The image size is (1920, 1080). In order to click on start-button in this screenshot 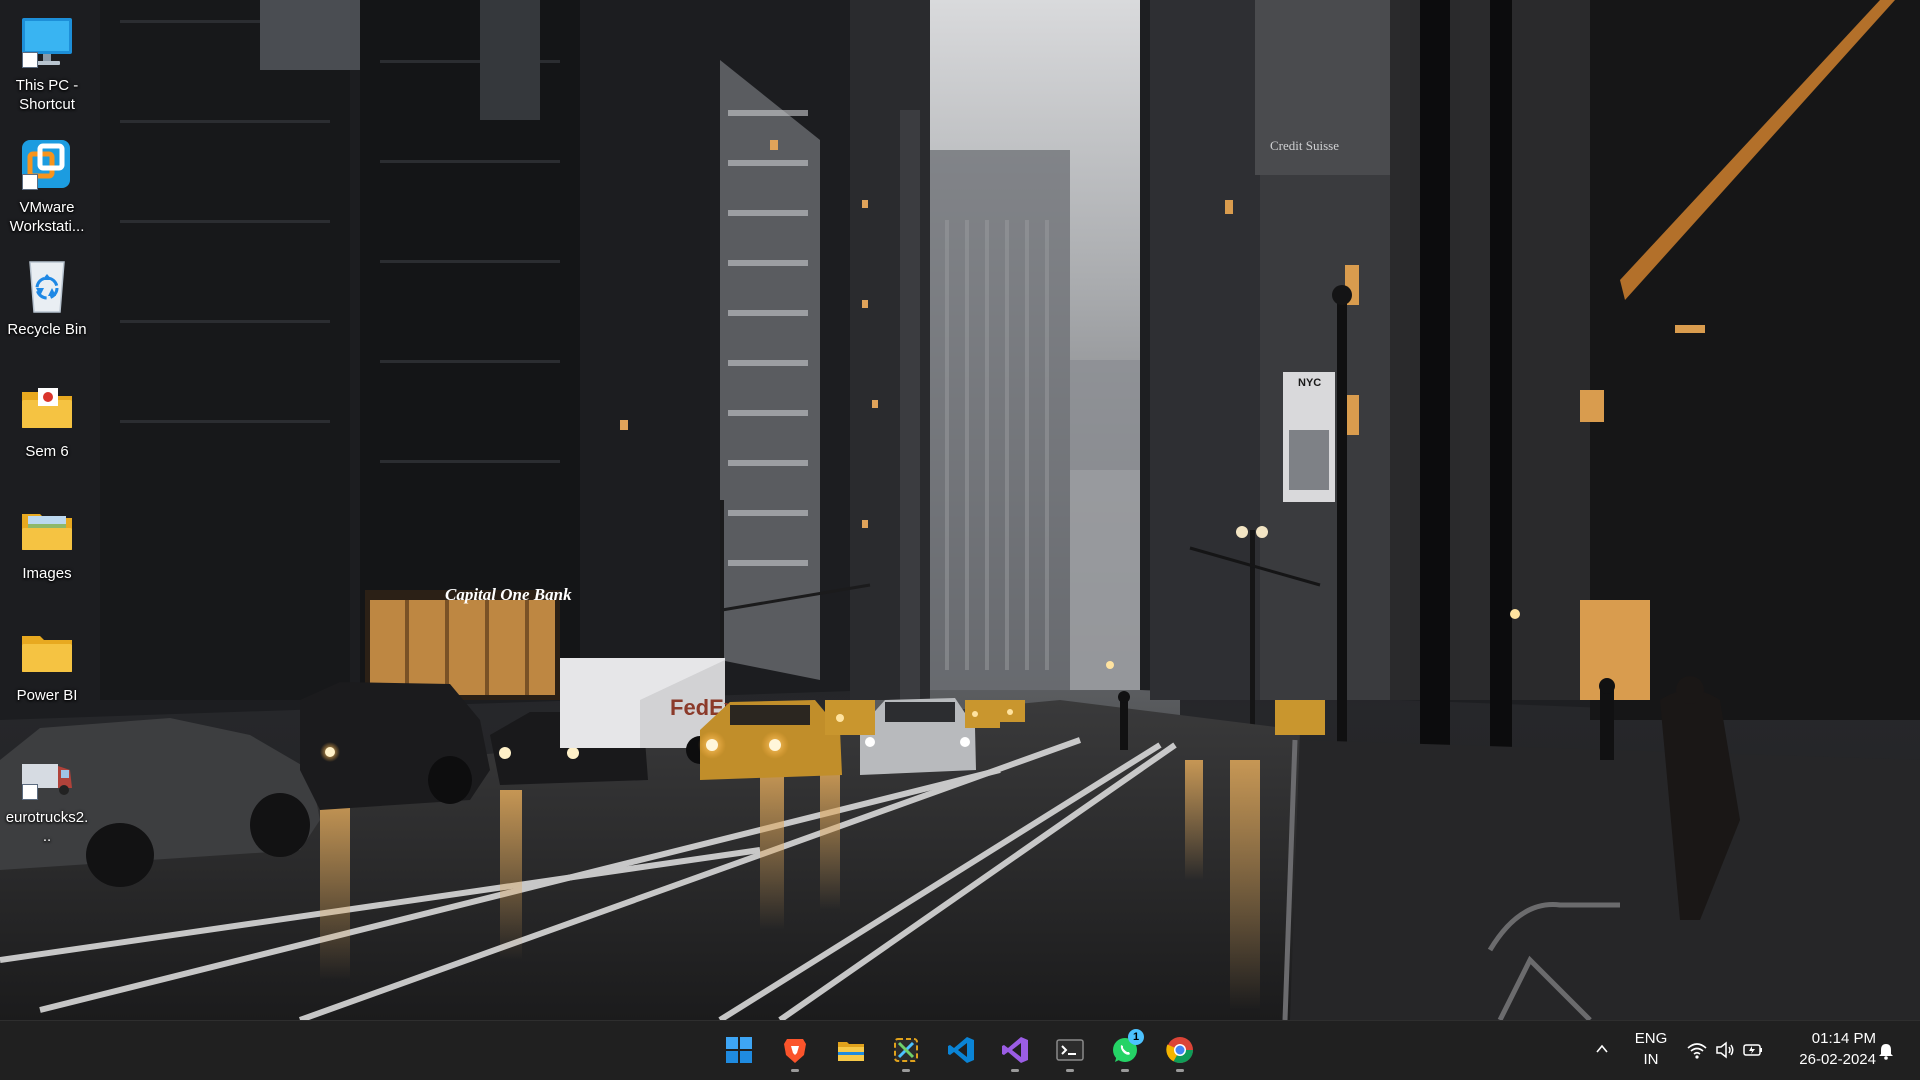, I will do `click(739, 1050)`.